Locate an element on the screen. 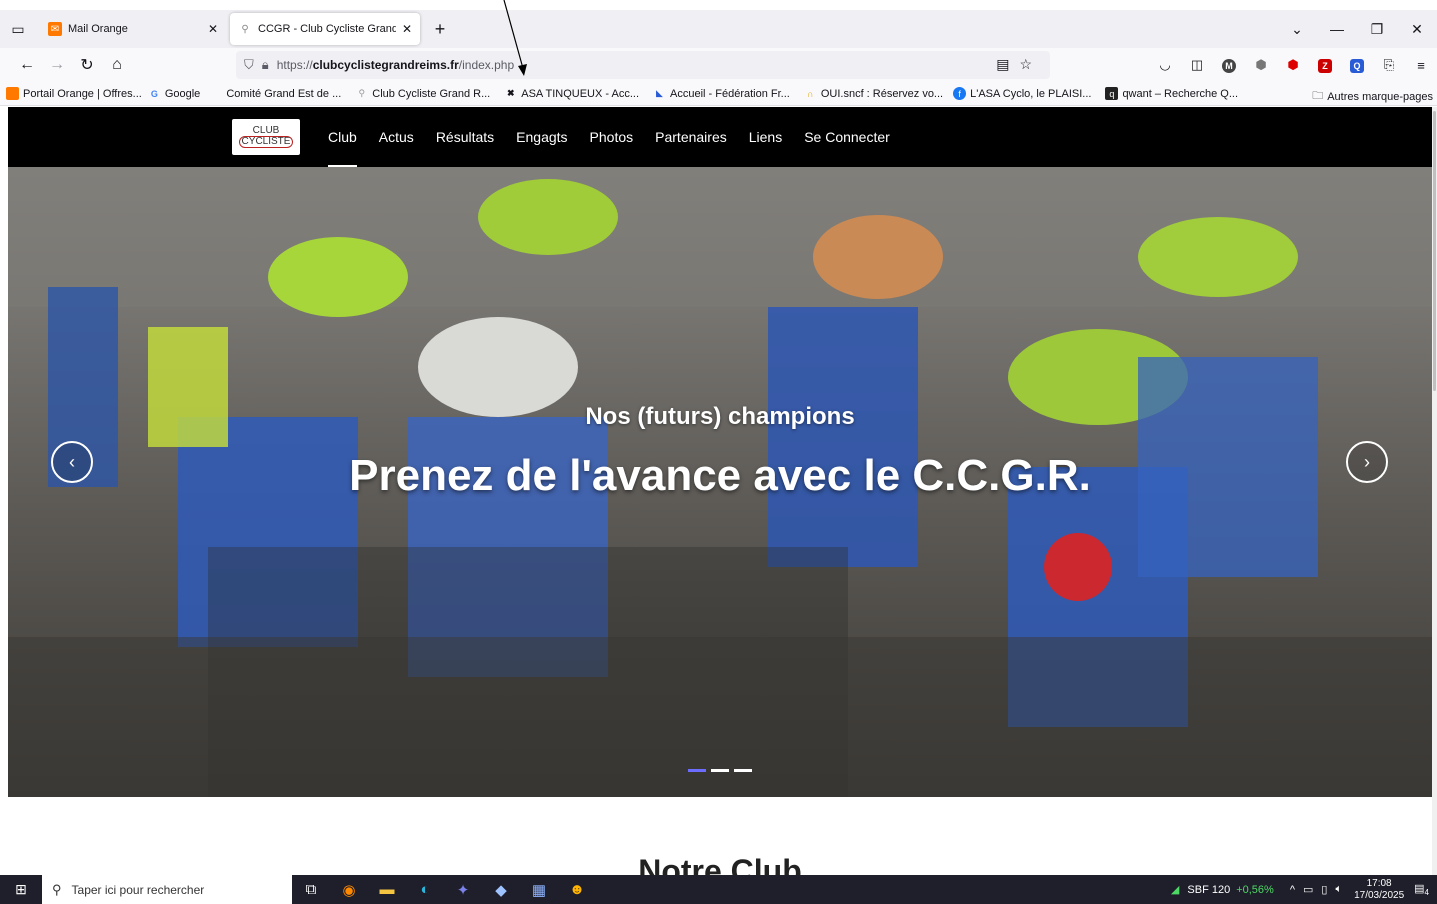 The image size is (1437, 904). ublock-icon: ⬢ is located at coordinates (1293, 65).